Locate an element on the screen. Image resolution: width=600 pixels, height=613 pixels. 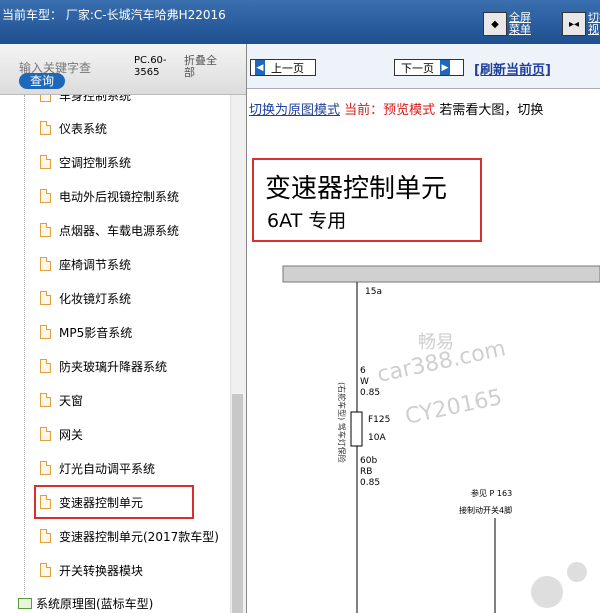
current-car-label: 当前车型： 厂家:C-长城汽车哈弗H22016 is located at coordinates (114, 15).